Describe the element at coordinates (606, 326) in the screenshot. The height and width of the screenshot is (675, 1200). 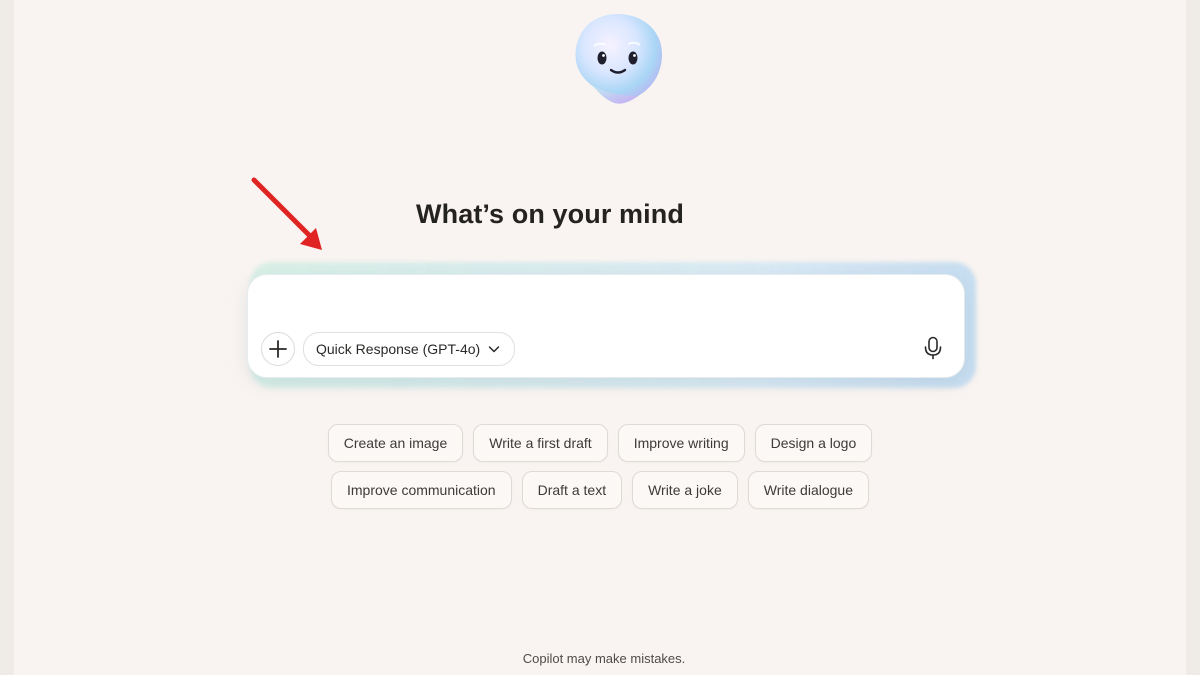
I see `message-composer: Quick Response (GPT-4o)` at that location.